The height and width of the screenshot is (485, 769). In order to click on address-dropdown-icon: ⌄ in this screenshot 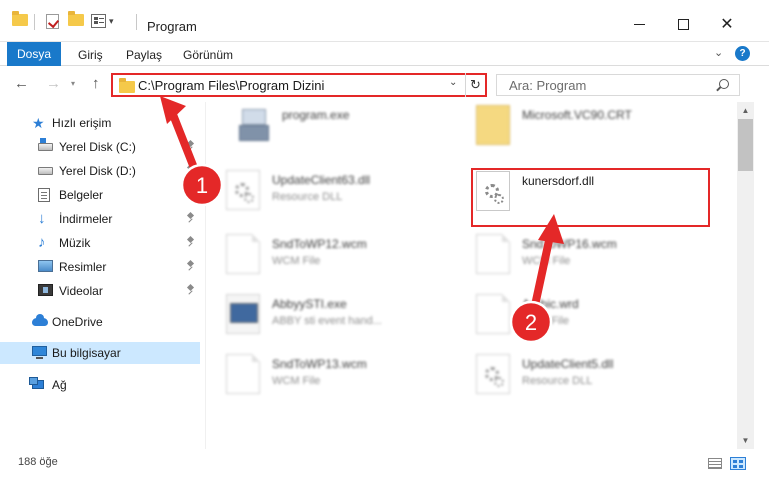, I will do `click(453, 82)`.